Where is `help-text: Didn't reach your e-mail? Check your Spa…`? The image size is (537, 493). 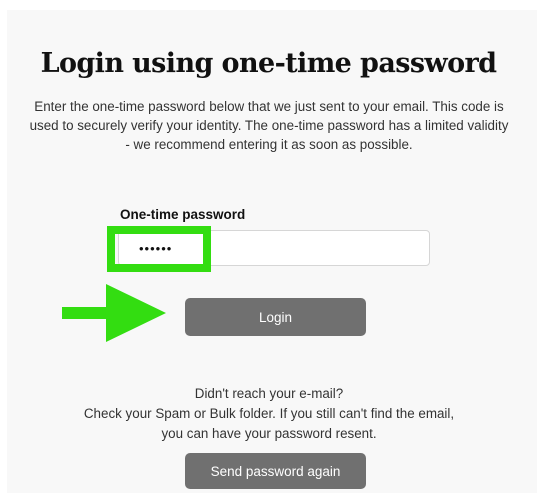
help-text: Didn't reach your e-mail? Check your Spa… is located at coordinates (269, 414).